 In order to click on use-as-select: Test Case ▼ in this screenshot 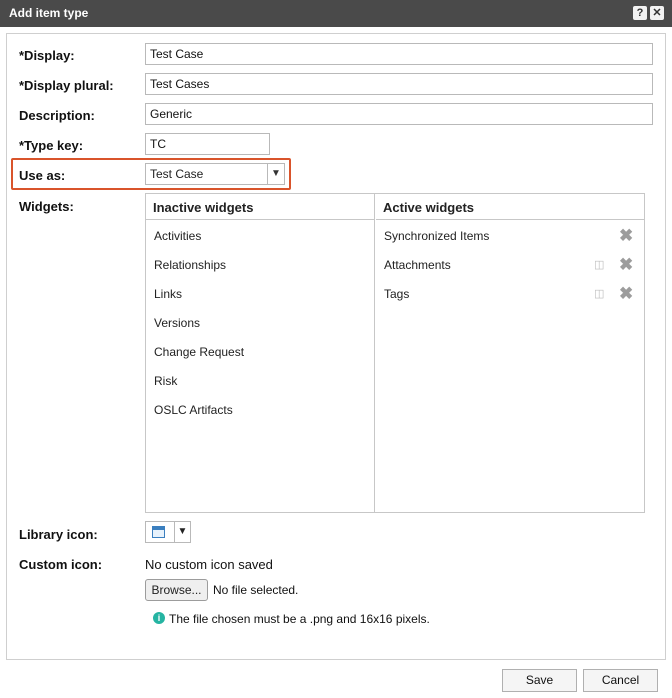, I will do `click(215, 174)`.